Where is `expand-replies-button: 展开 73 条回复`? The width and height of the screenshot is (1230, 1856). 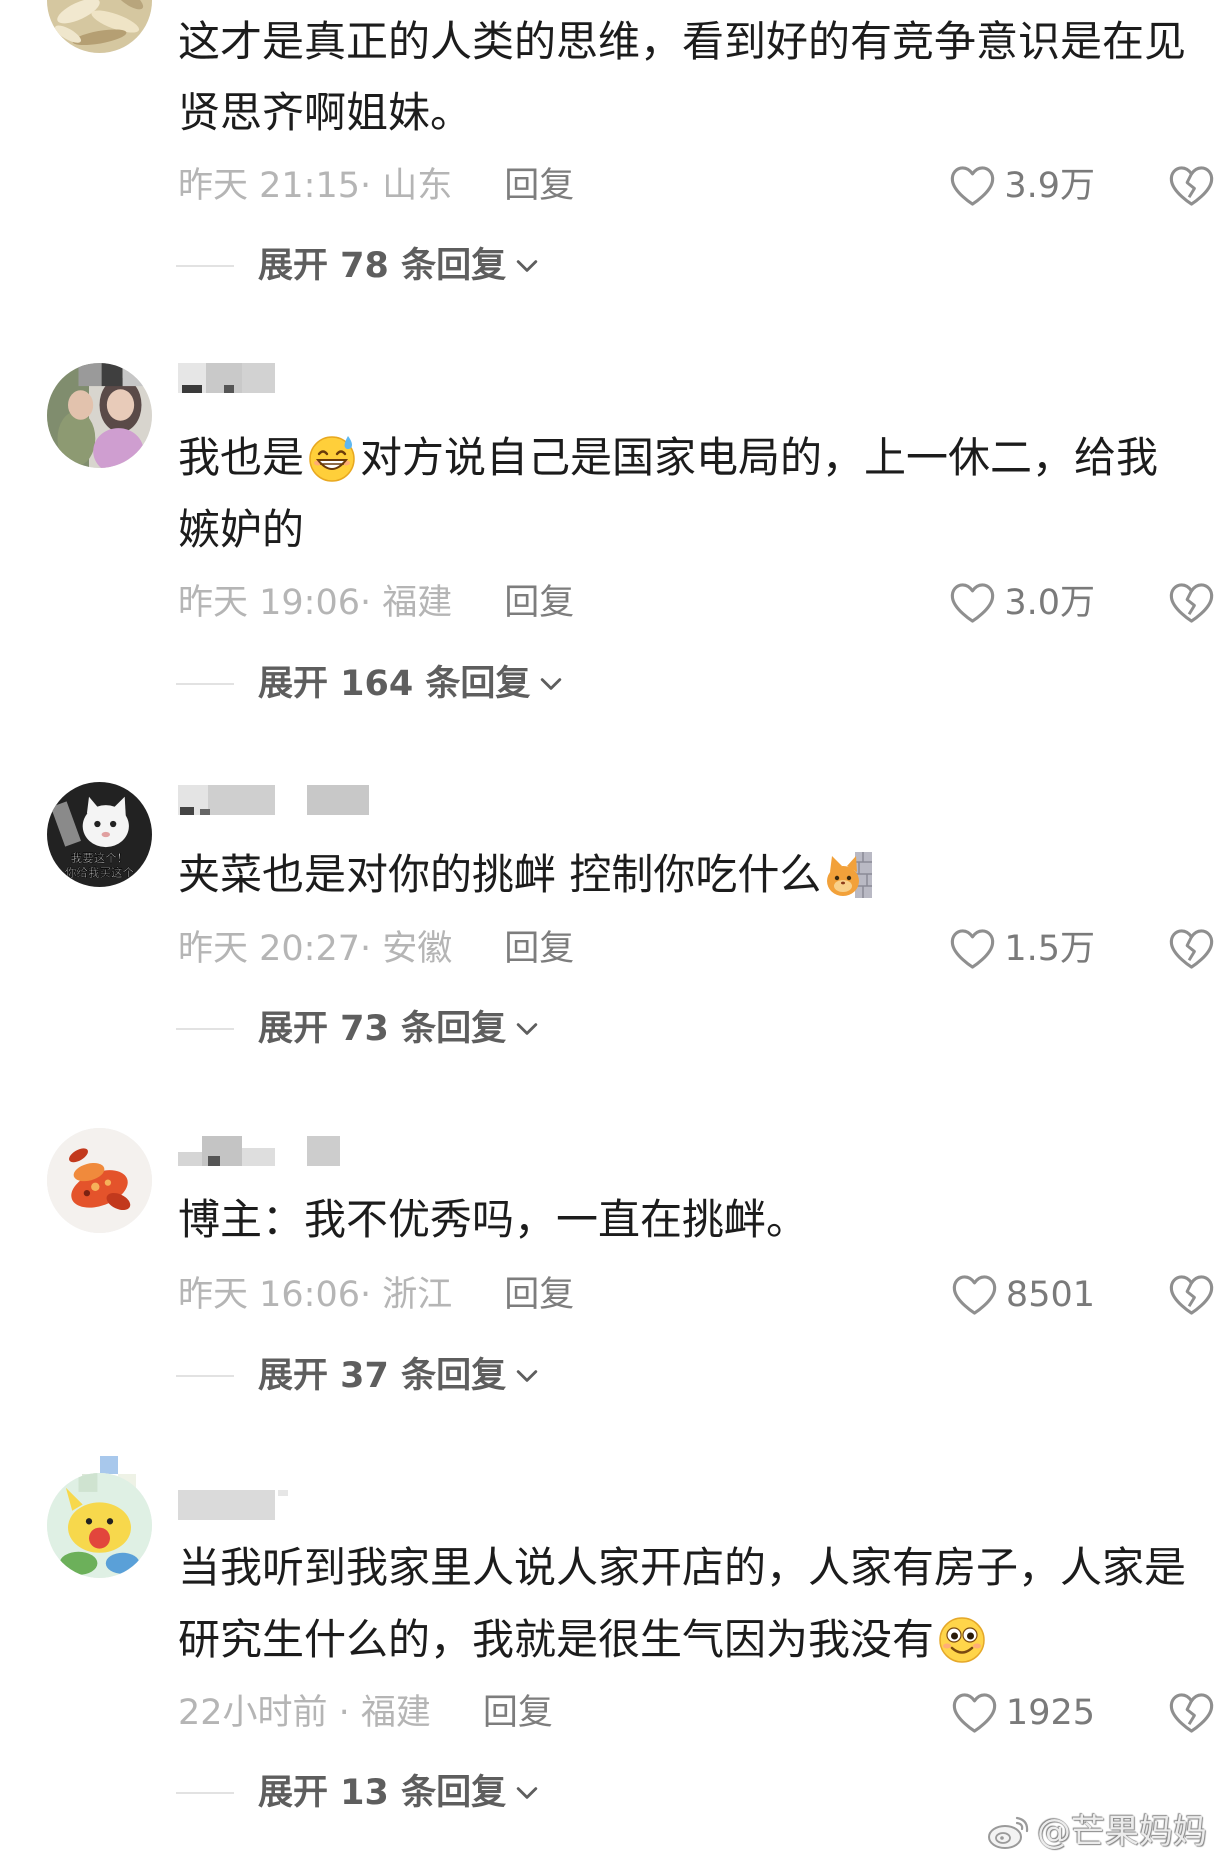
expand-replies-button: 展开 73 条回复 is located at coordinates (357, 1029).